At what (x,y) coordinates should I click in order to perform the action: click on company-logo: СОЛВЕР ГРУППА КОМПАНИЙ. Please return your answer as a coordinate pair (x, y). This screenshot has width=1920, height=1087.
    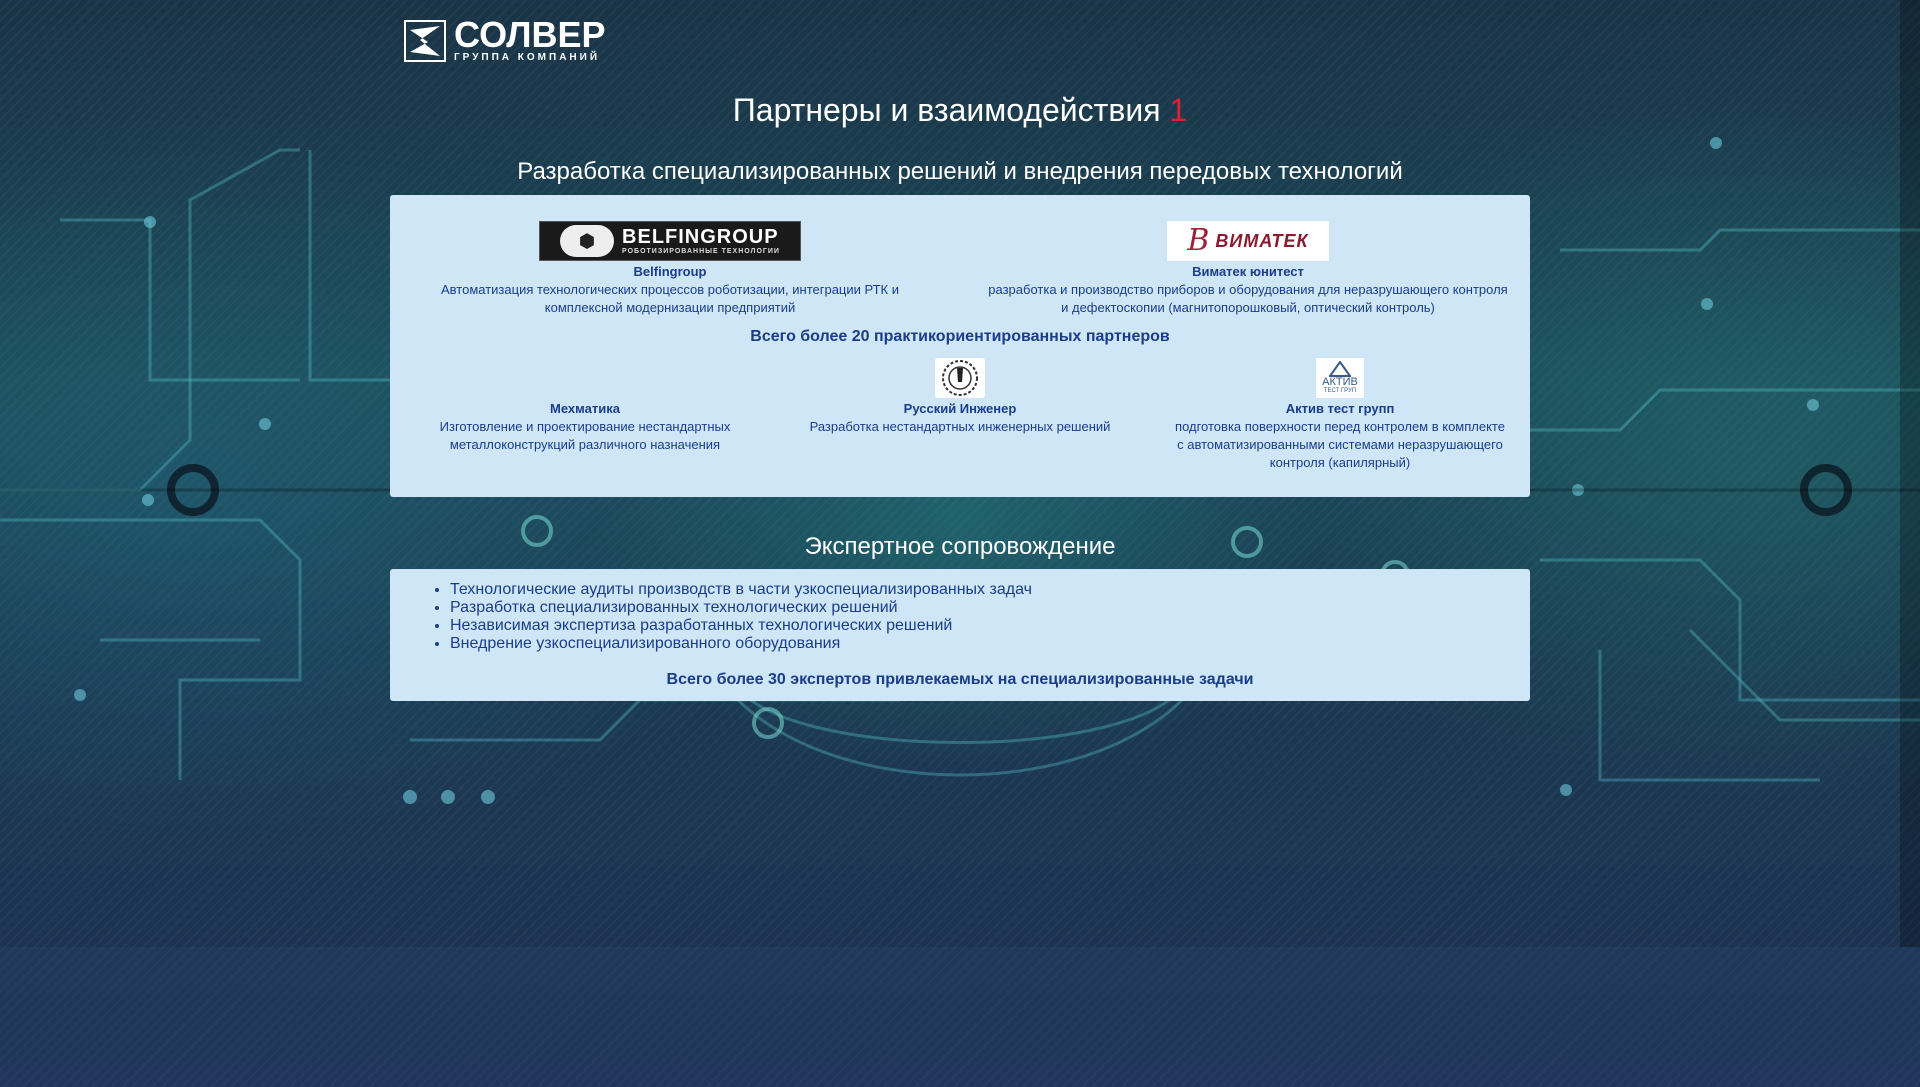
    Looking at the image, I should click on (505, 39).